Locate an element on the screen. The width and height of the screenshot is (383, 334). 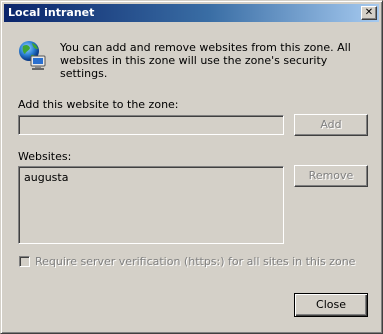
list-item: augusta is located at coordinates (46, 177).